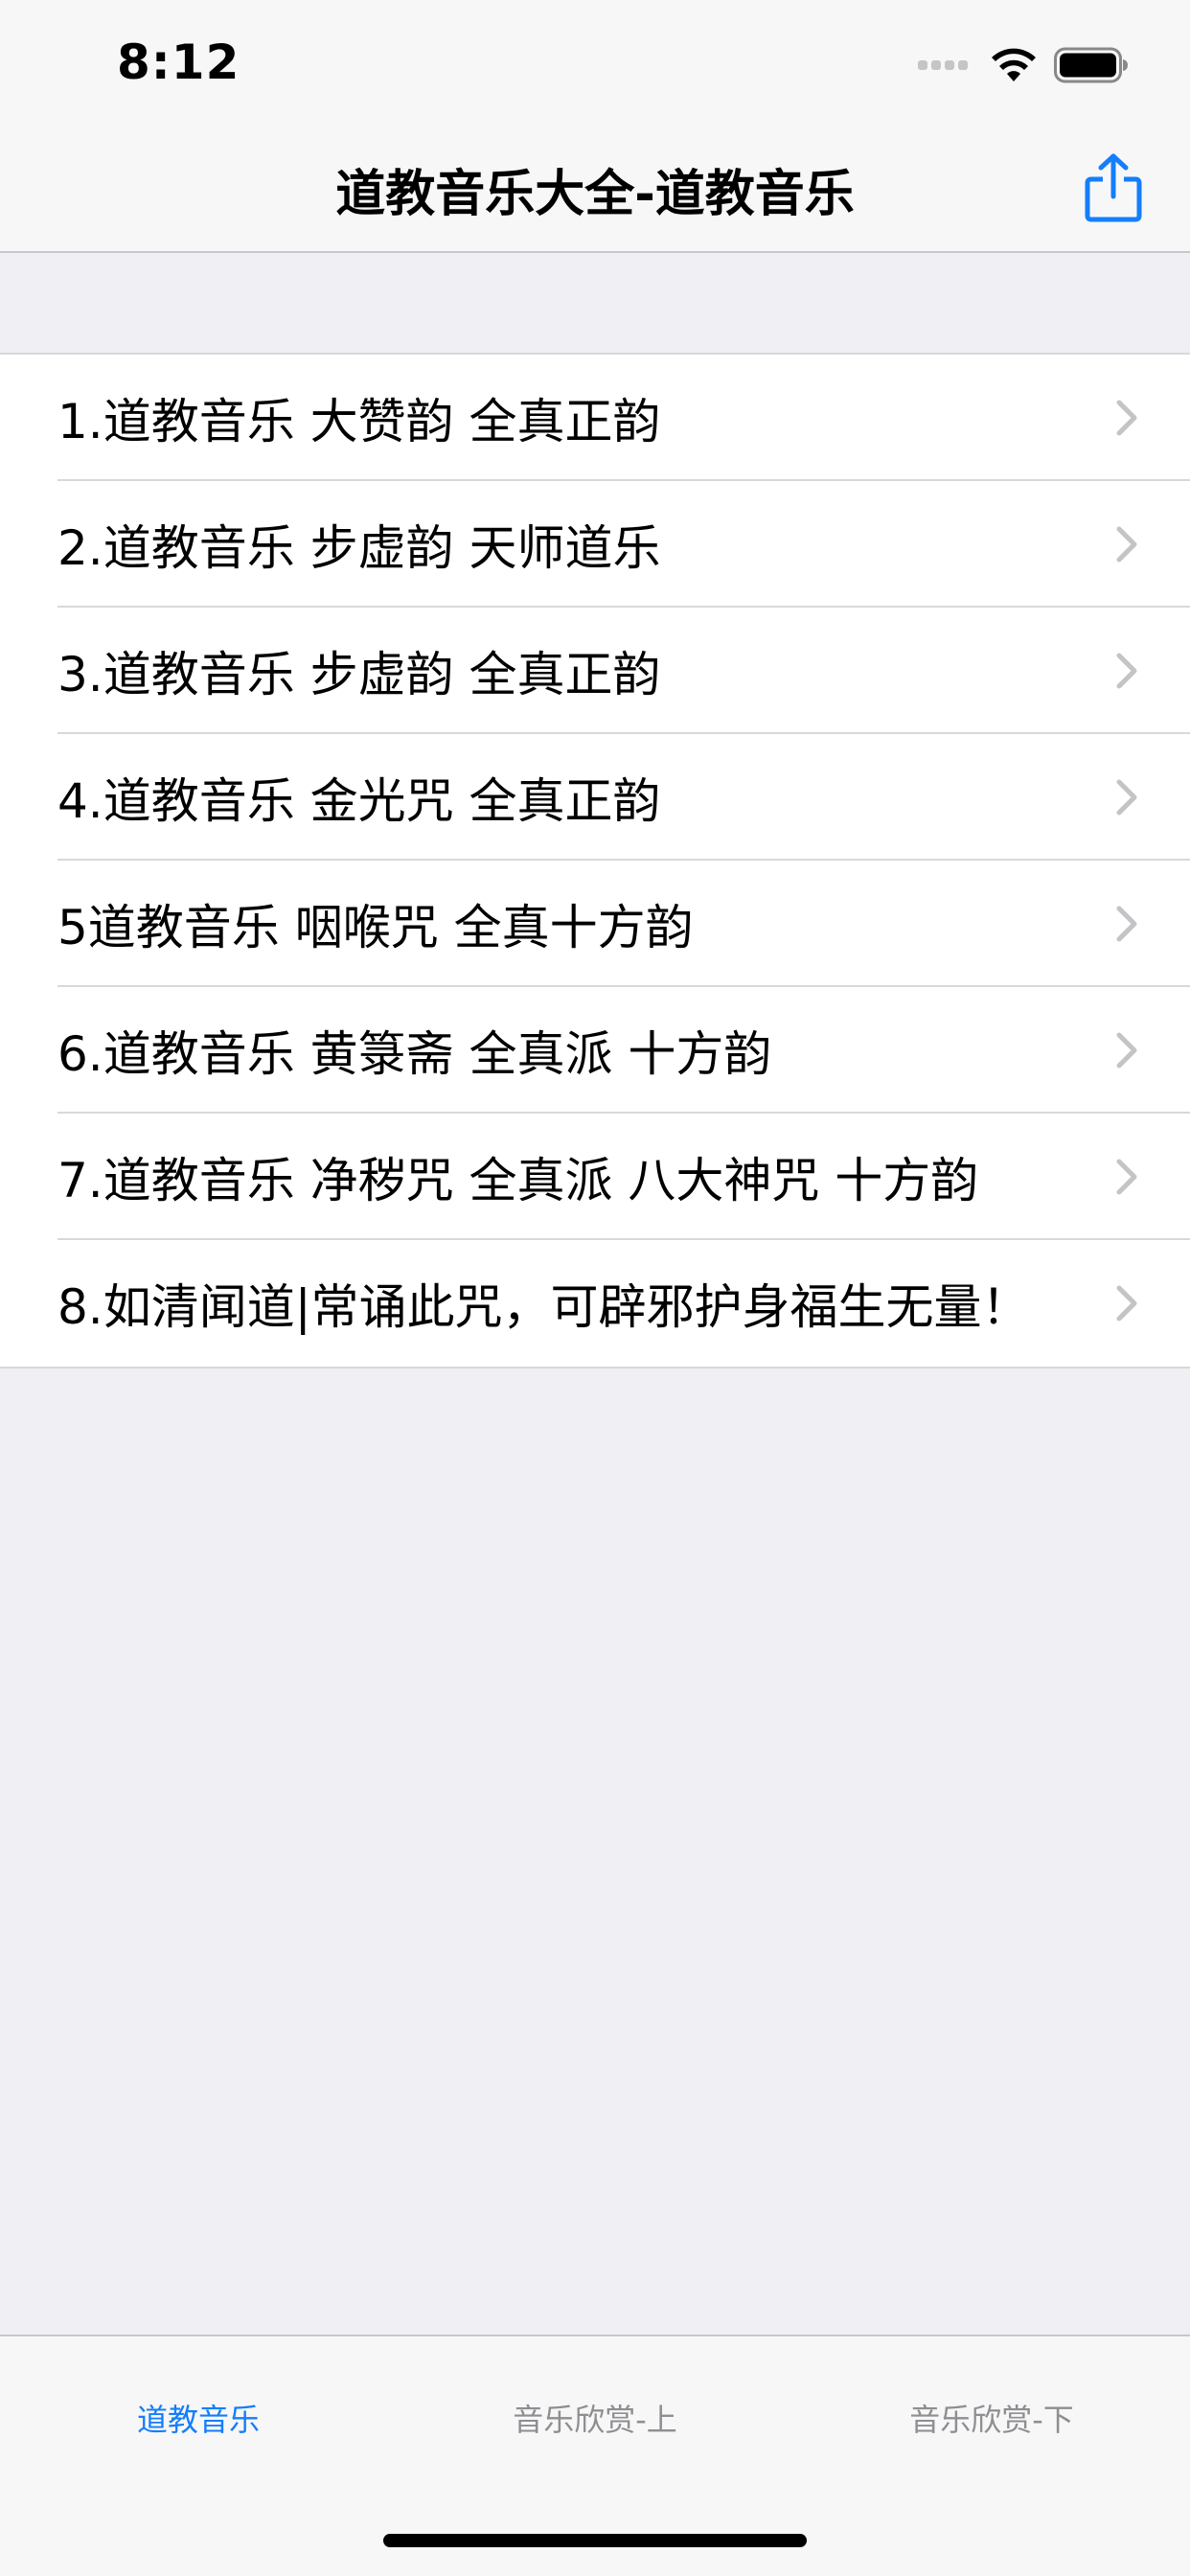 This screenshot has height=2576, width=1190. What do you see at coordinates (199, 2418) in the screenshot?
I see `tab-taoist-music: 道教音乐` at bounding box center [199, 2418].